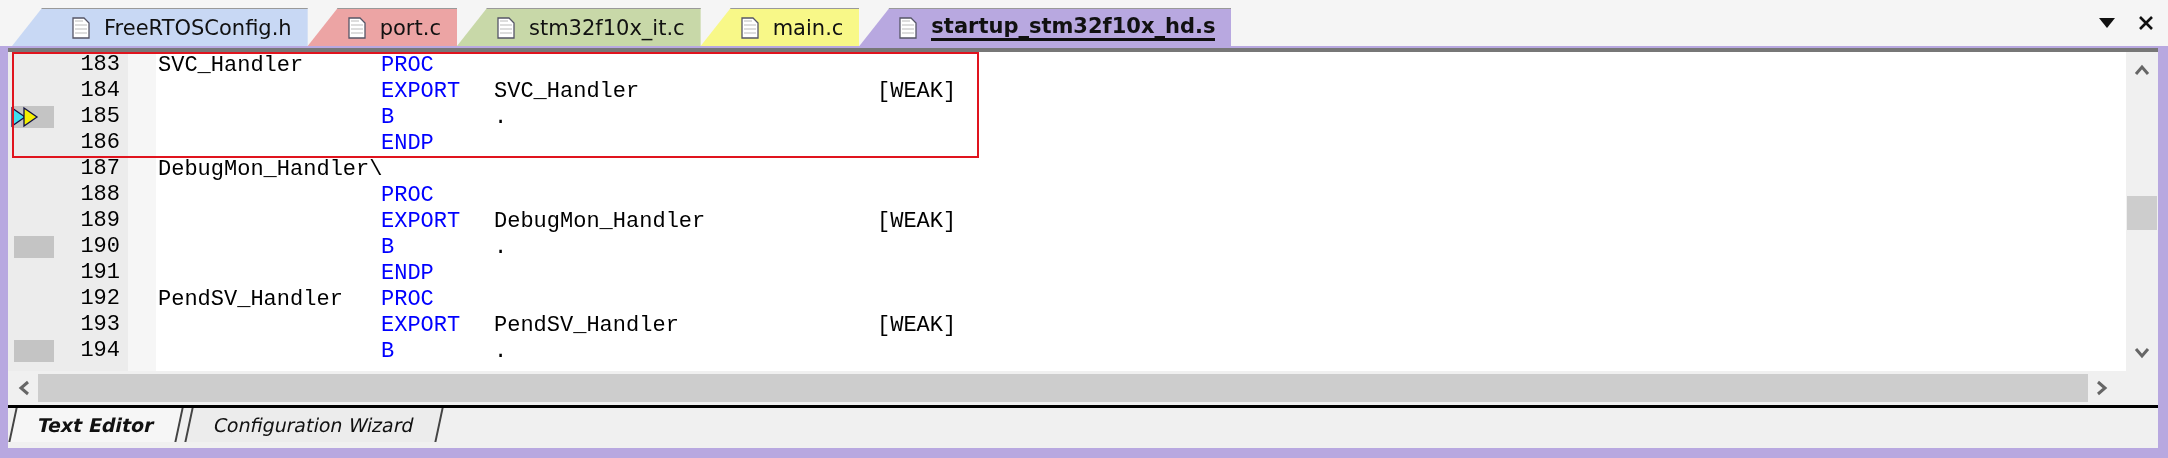  What do you see at coordinates (96, 425) in the screenshot?
I see `view-tab: Text Editor` at bounding box center [96, 425].